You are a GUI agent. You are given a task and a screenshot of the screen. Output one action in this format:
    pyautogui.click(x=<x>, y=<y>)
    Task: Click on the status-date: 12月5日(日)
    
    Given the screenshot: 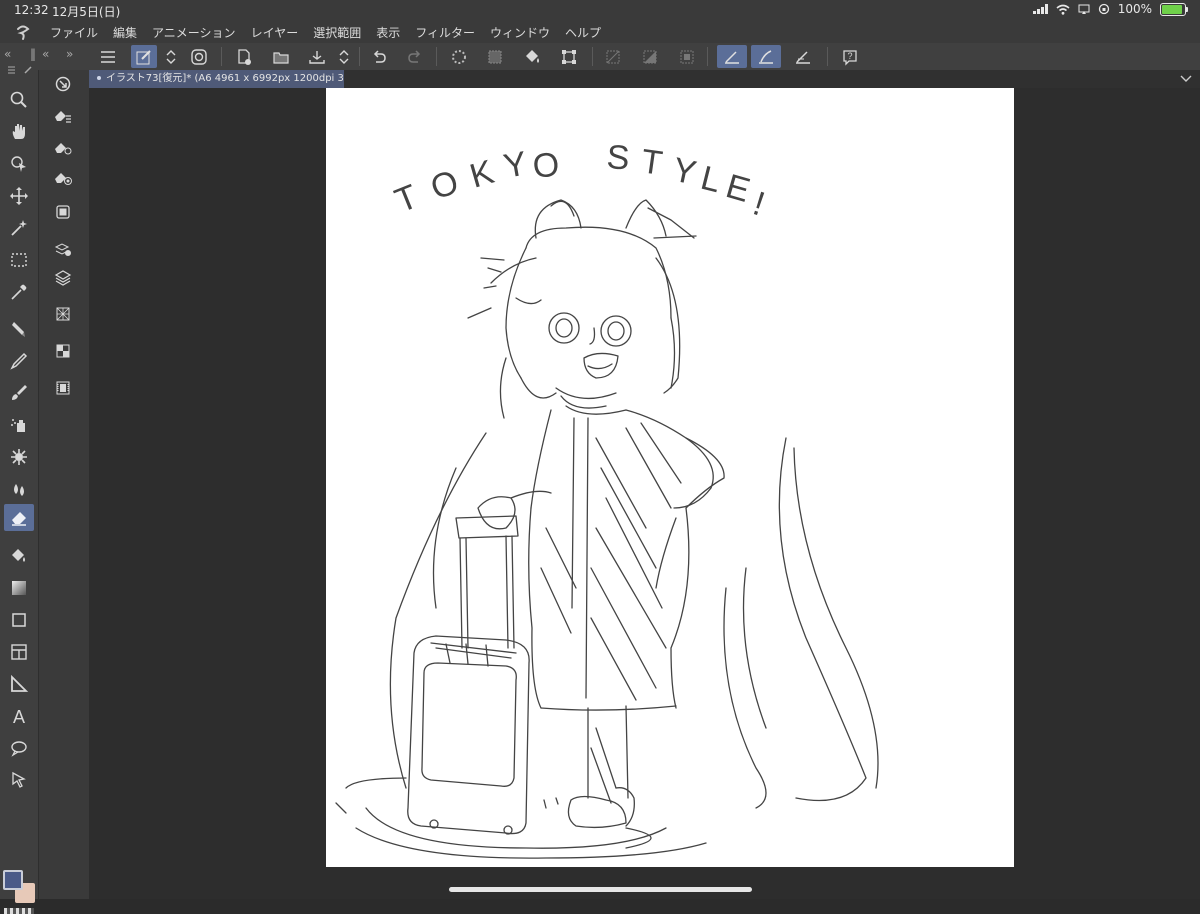 What is the action you would take?
    pyautogui.click(x=86, y=12)
    